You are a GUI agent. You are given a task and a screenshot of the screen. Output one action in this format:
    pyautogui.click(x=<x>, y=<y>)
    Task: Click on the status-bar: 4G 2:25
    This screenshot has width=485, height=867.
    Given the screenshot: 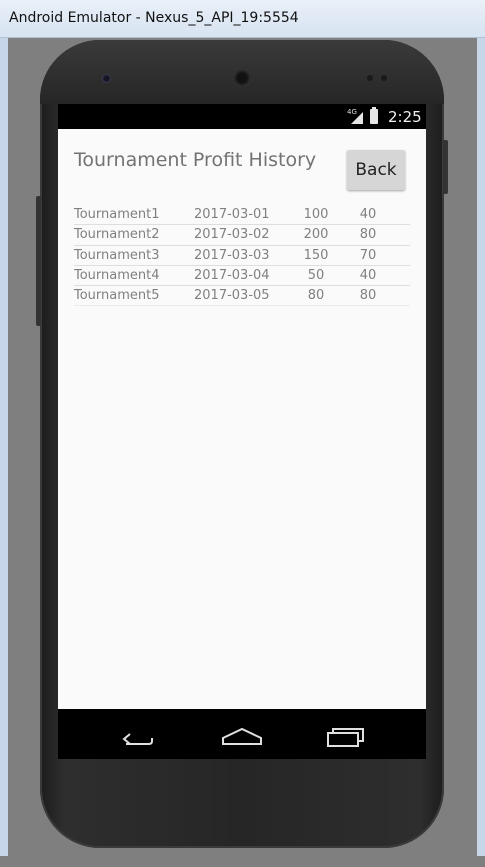 What is the action you would take?
    pyautogui.click(x=242, y=116)
    